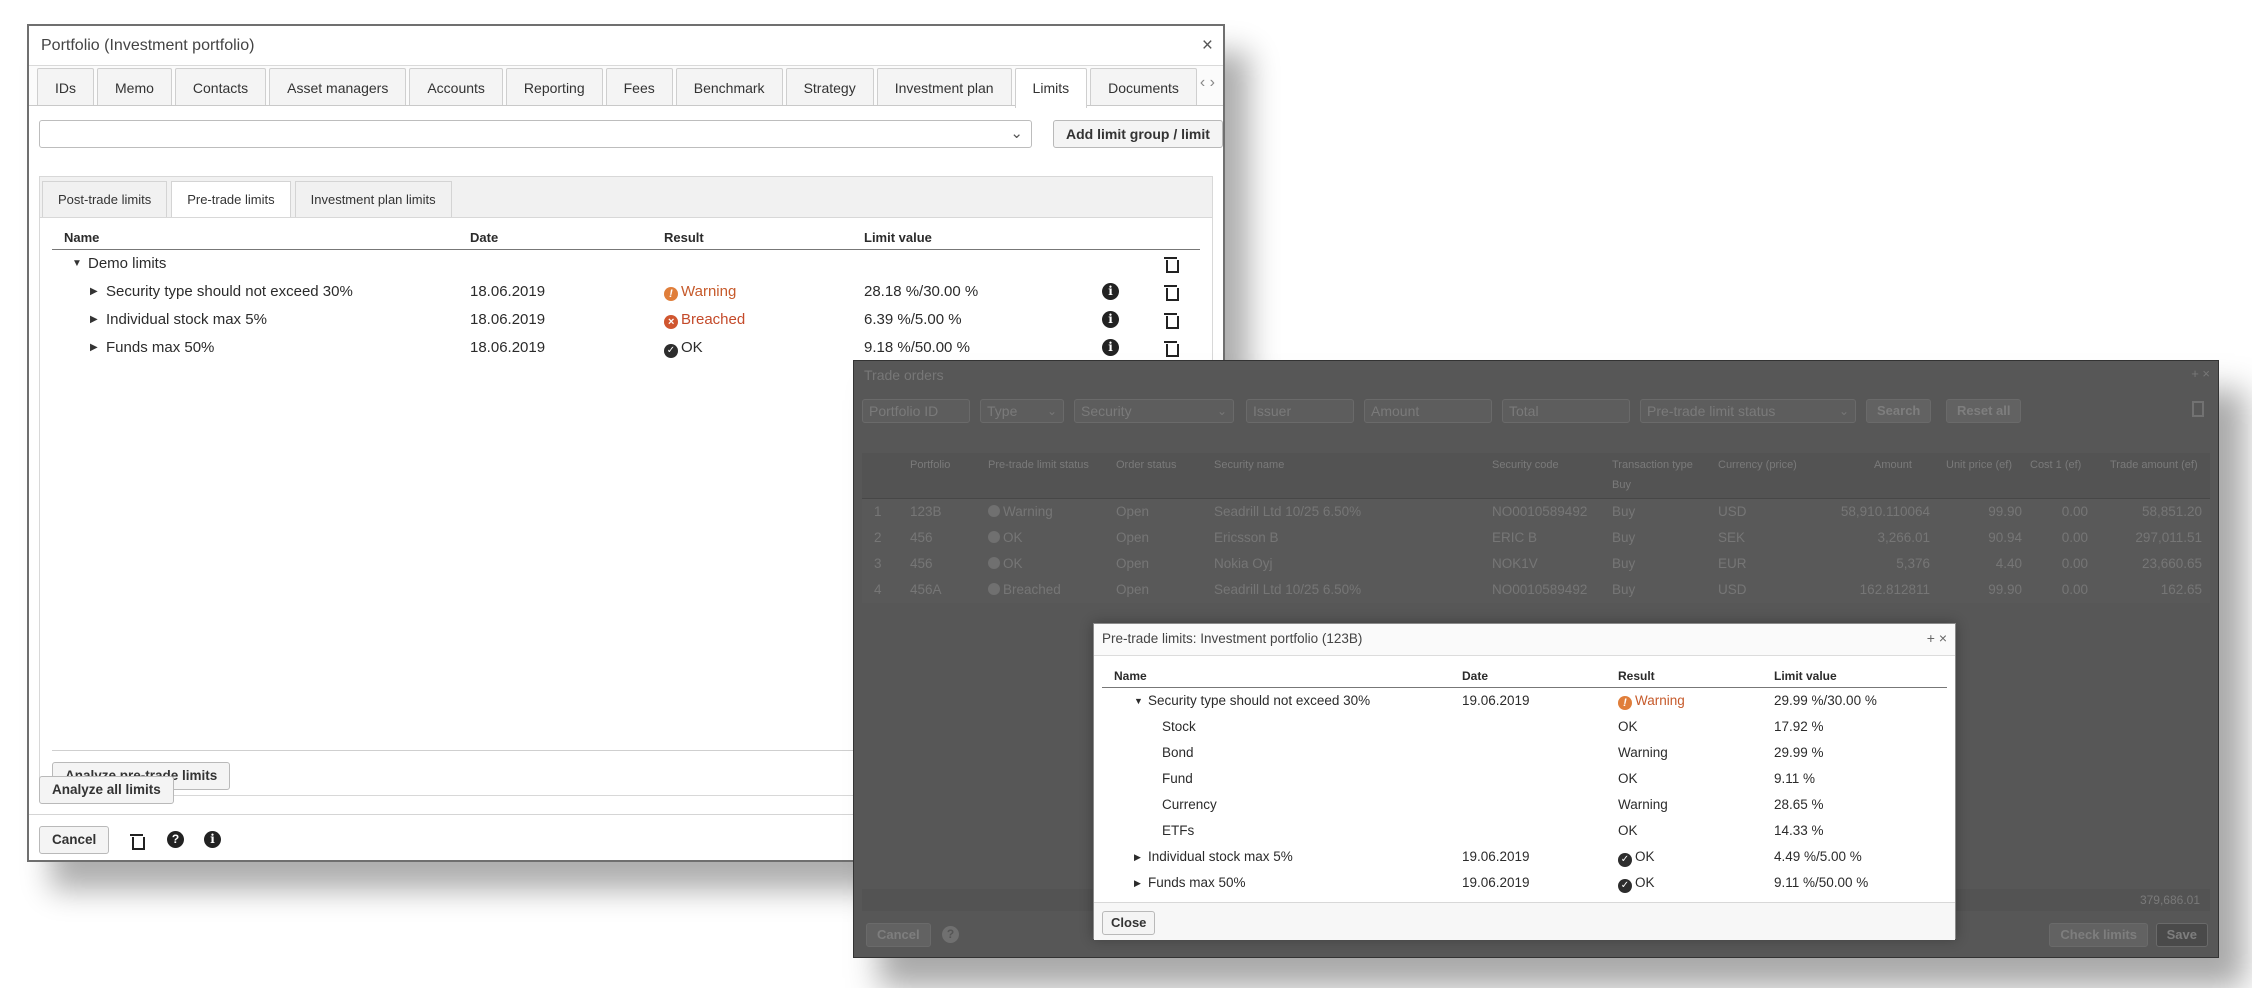  What do you see at coordinates (1207, 83) in the screenshot?
I see `tab-scroll-arrows: ‹ ›` at bounding box center [1207, 83].